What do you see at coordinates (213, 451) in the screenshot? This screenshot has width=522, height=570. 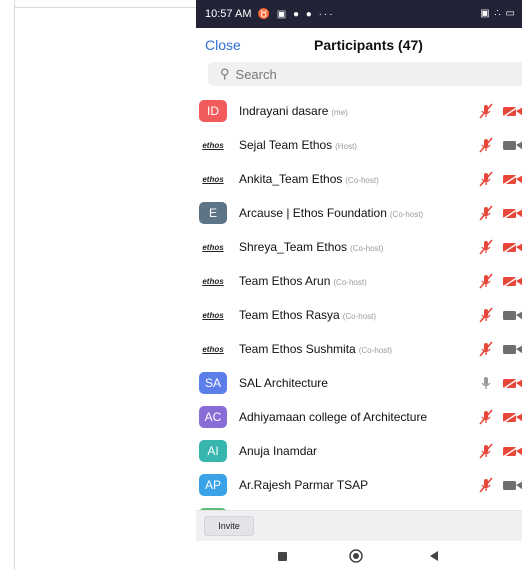 I see `avatar: AI` at bounding box center [213, 451].